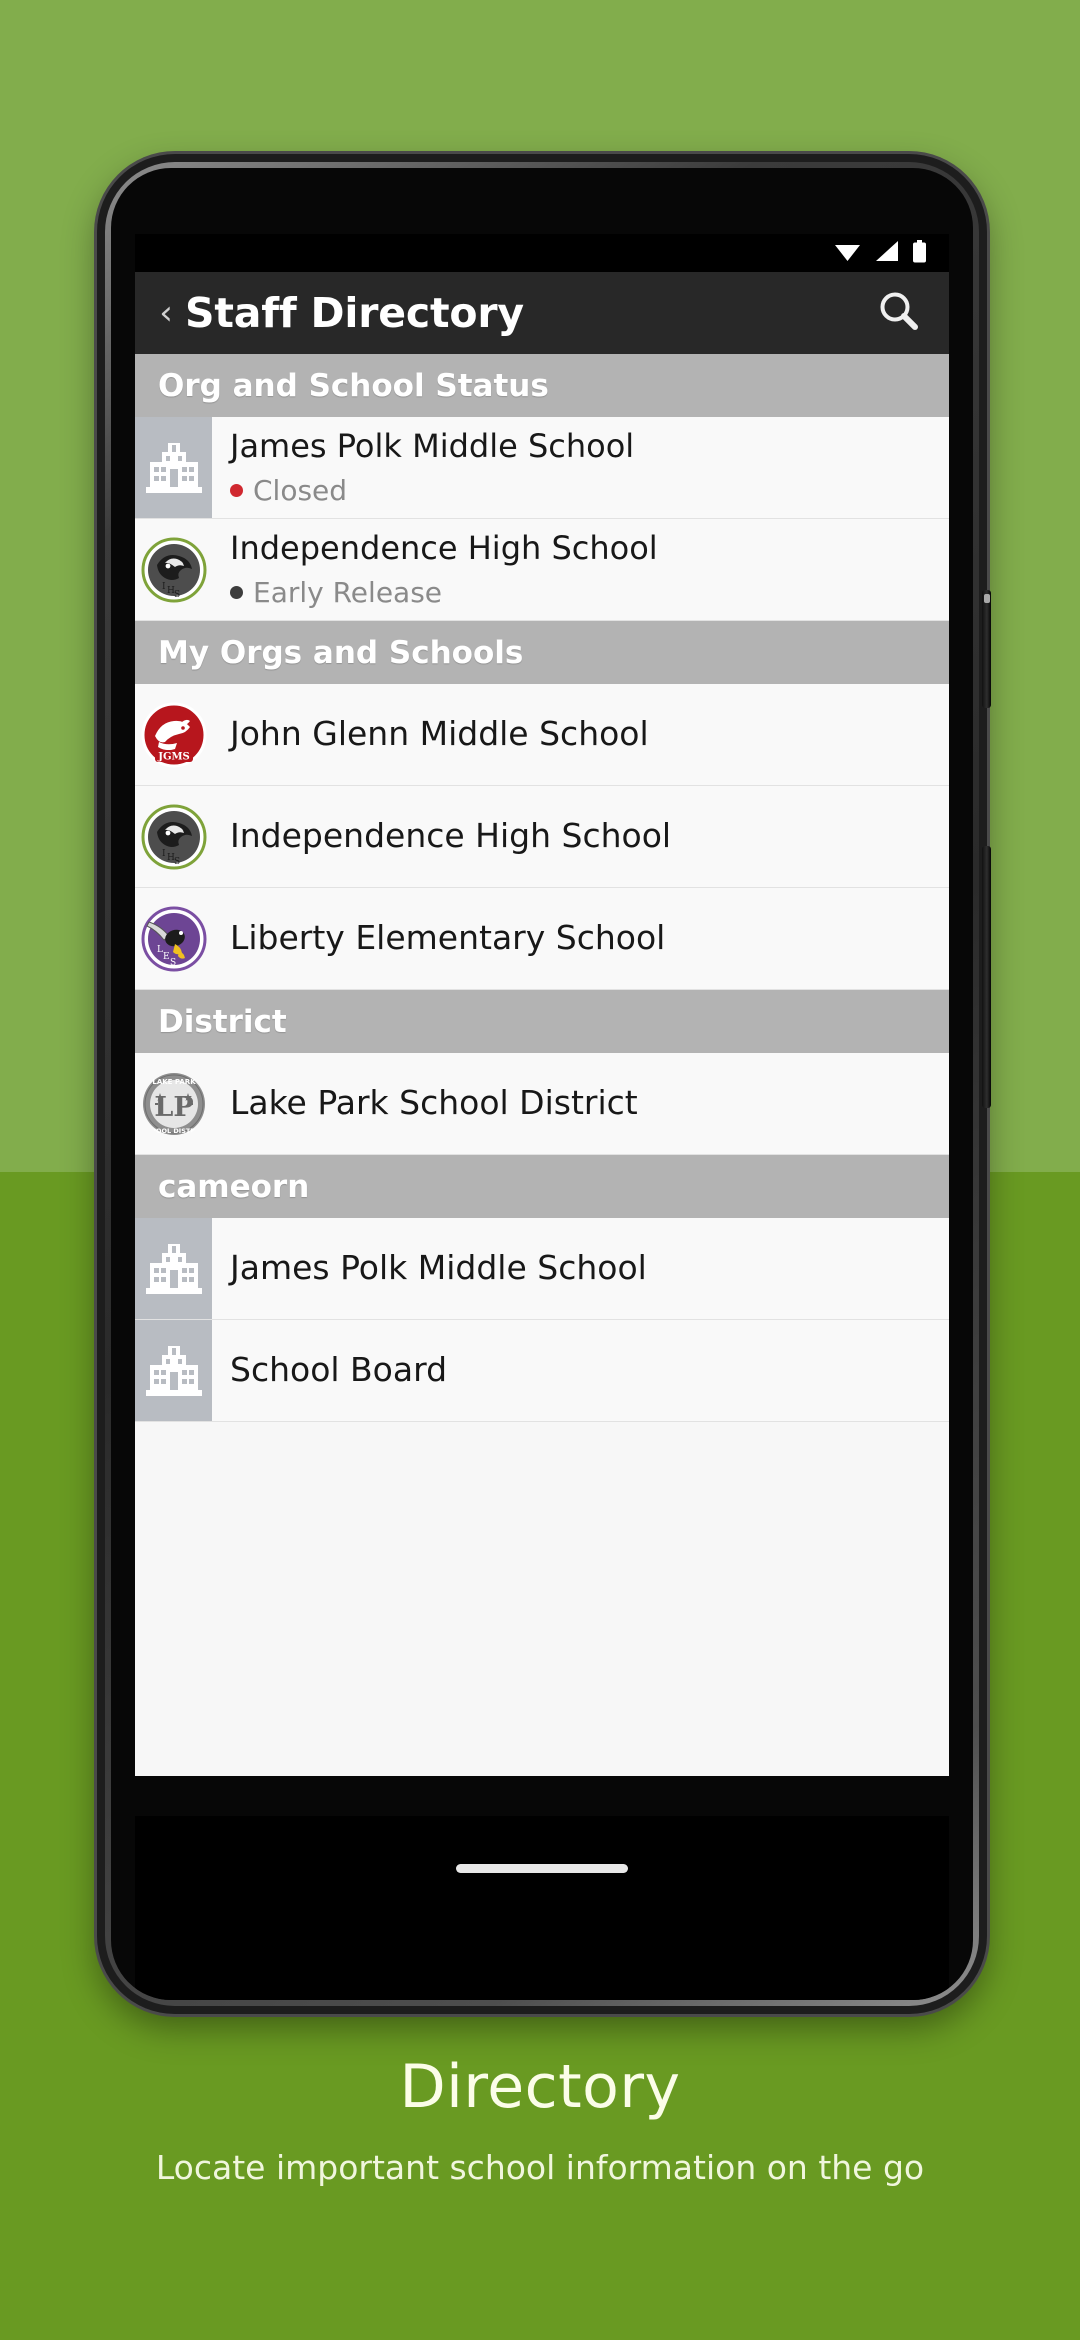 The width and height of the screenshot is (1080, 2340). What do you see at coordinates (986, 977) in the screenshot?
I see `volume-rocker-button` at bounding box center [986, 977].